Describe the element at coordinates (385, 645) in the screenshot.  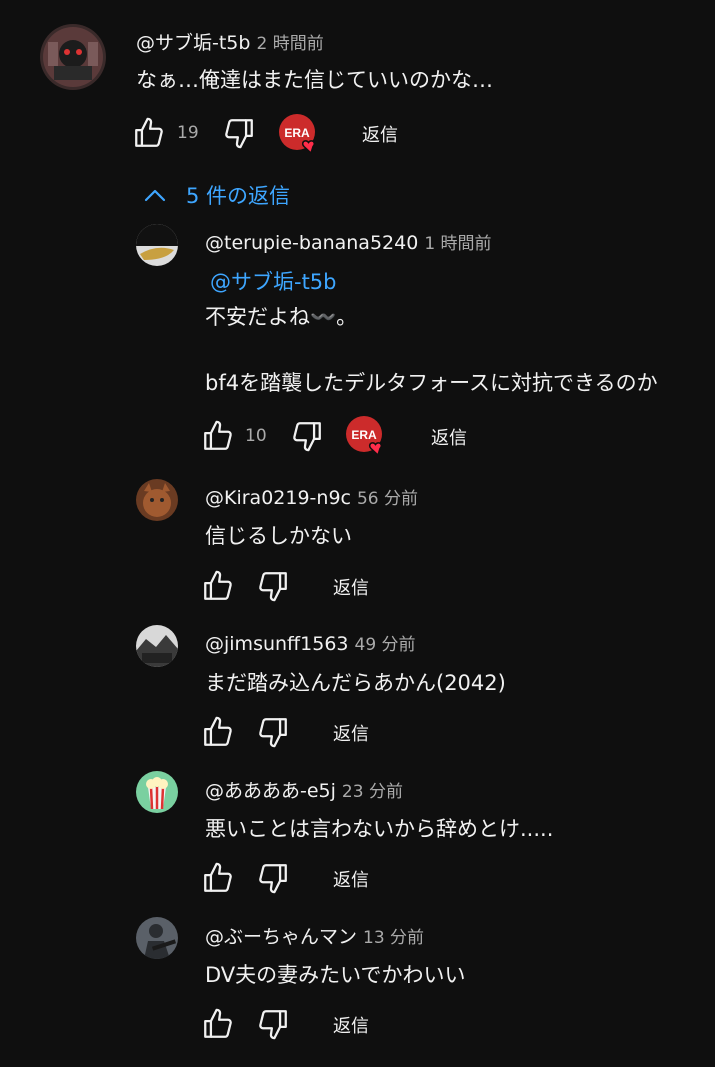
I see `comment-time: 49 分前` at that location.